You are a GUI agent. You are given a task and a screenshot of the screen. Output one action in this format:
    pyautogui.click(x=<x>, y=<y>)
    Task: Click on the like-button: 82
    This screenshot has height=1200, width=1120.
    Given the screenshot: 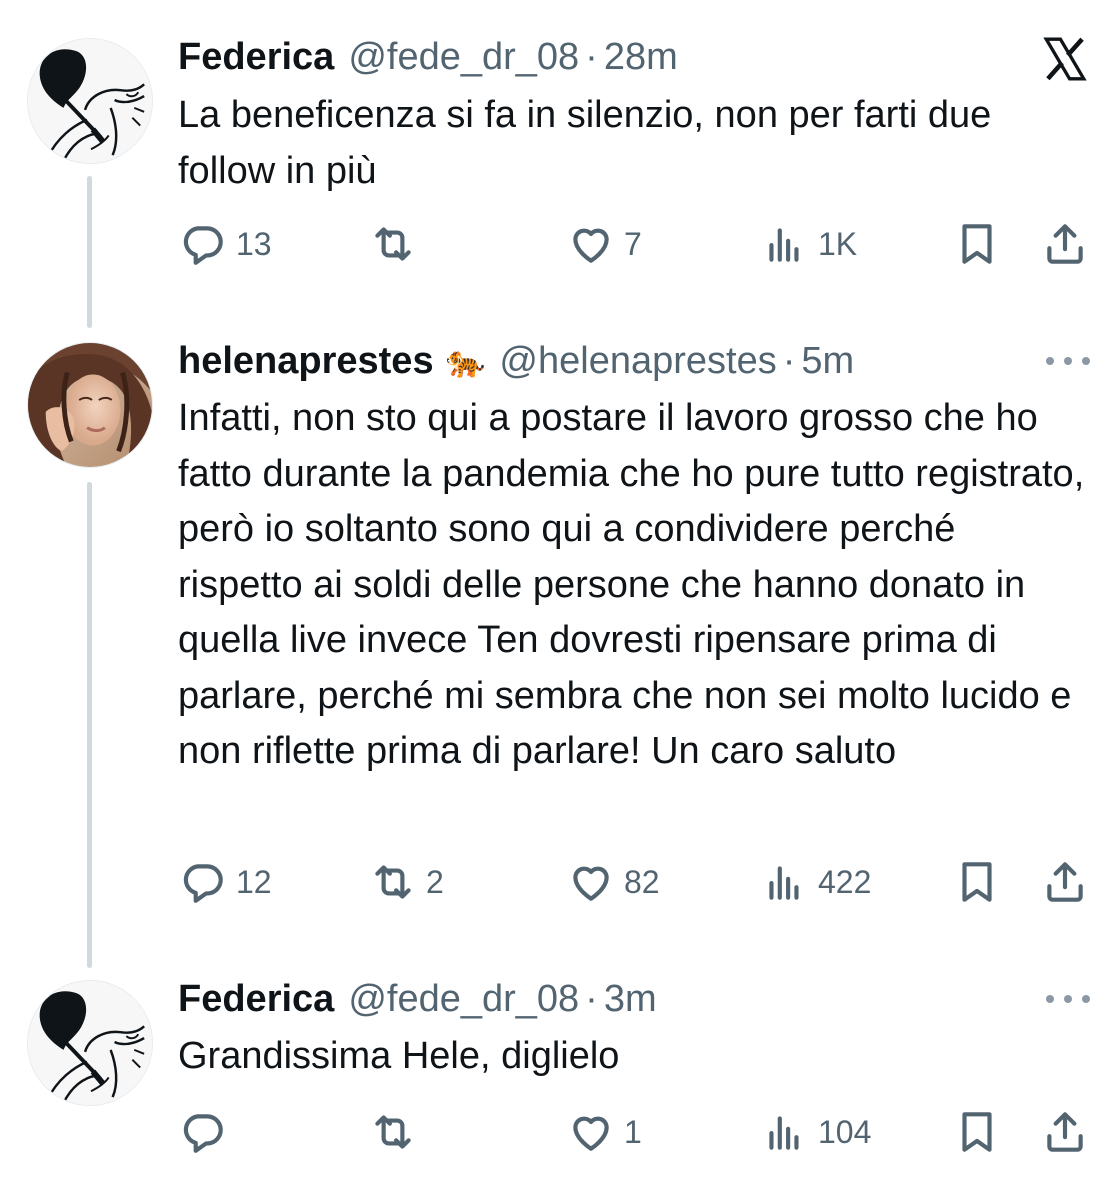 What is the action you would take?
    pyautogui.click(x=613, y=882)
    